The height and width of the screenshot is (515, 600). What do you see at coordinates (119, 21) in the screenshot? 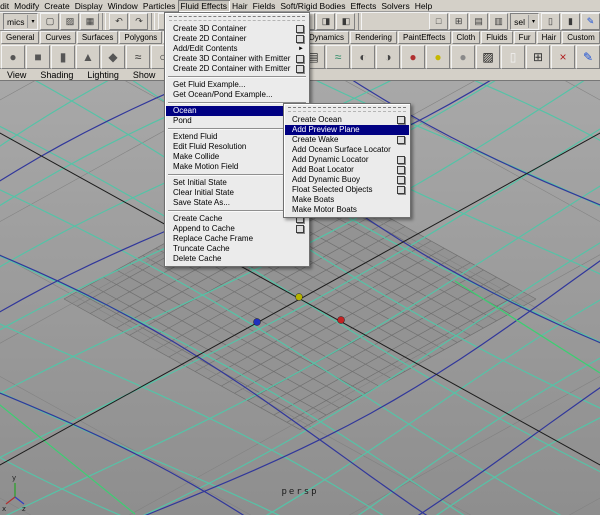
I see `undo-icon: ↶` at bounding box center [119, 21].